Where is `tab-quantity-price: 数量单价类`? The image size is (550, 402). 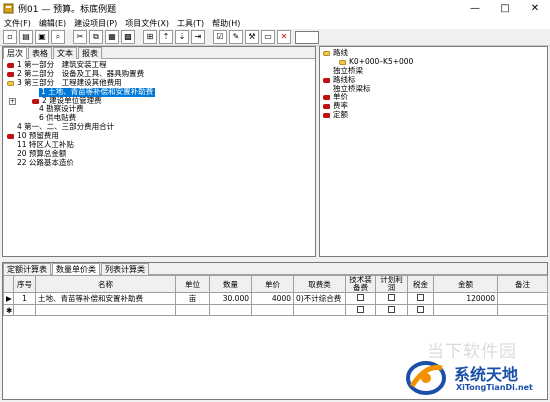
tab-quantity-price: 数量单价类 is located at coordinates (76, 269).